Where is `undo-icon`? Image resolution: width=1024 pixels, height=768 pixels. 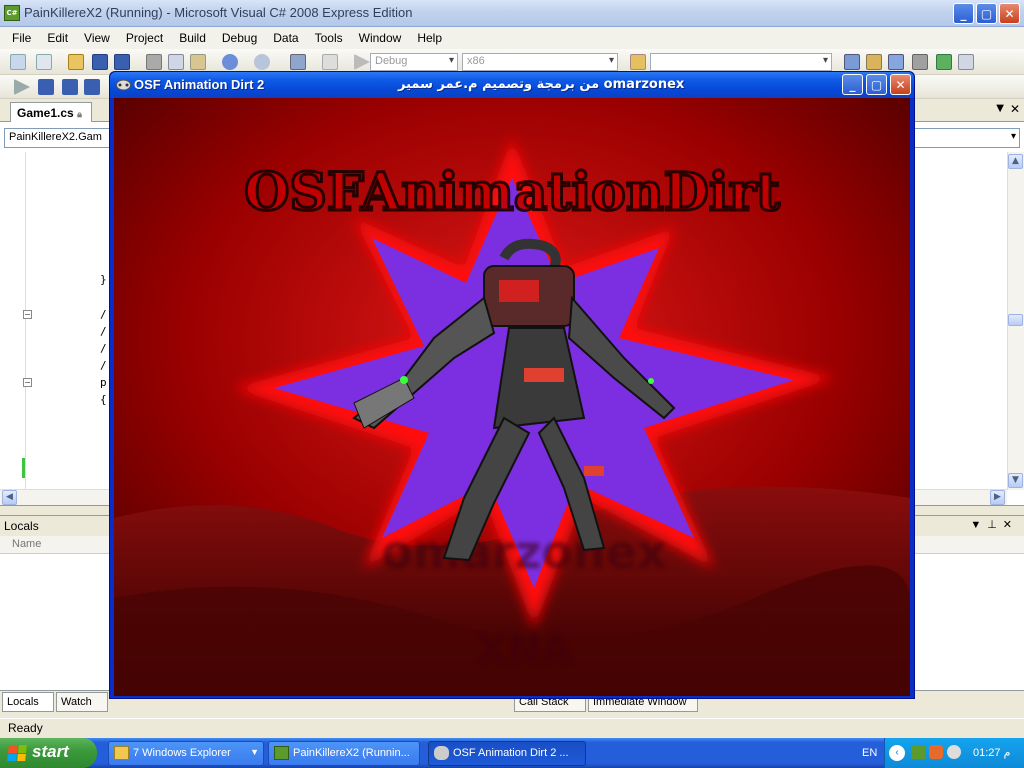
undo-icon is located at coordinates (230, 62).